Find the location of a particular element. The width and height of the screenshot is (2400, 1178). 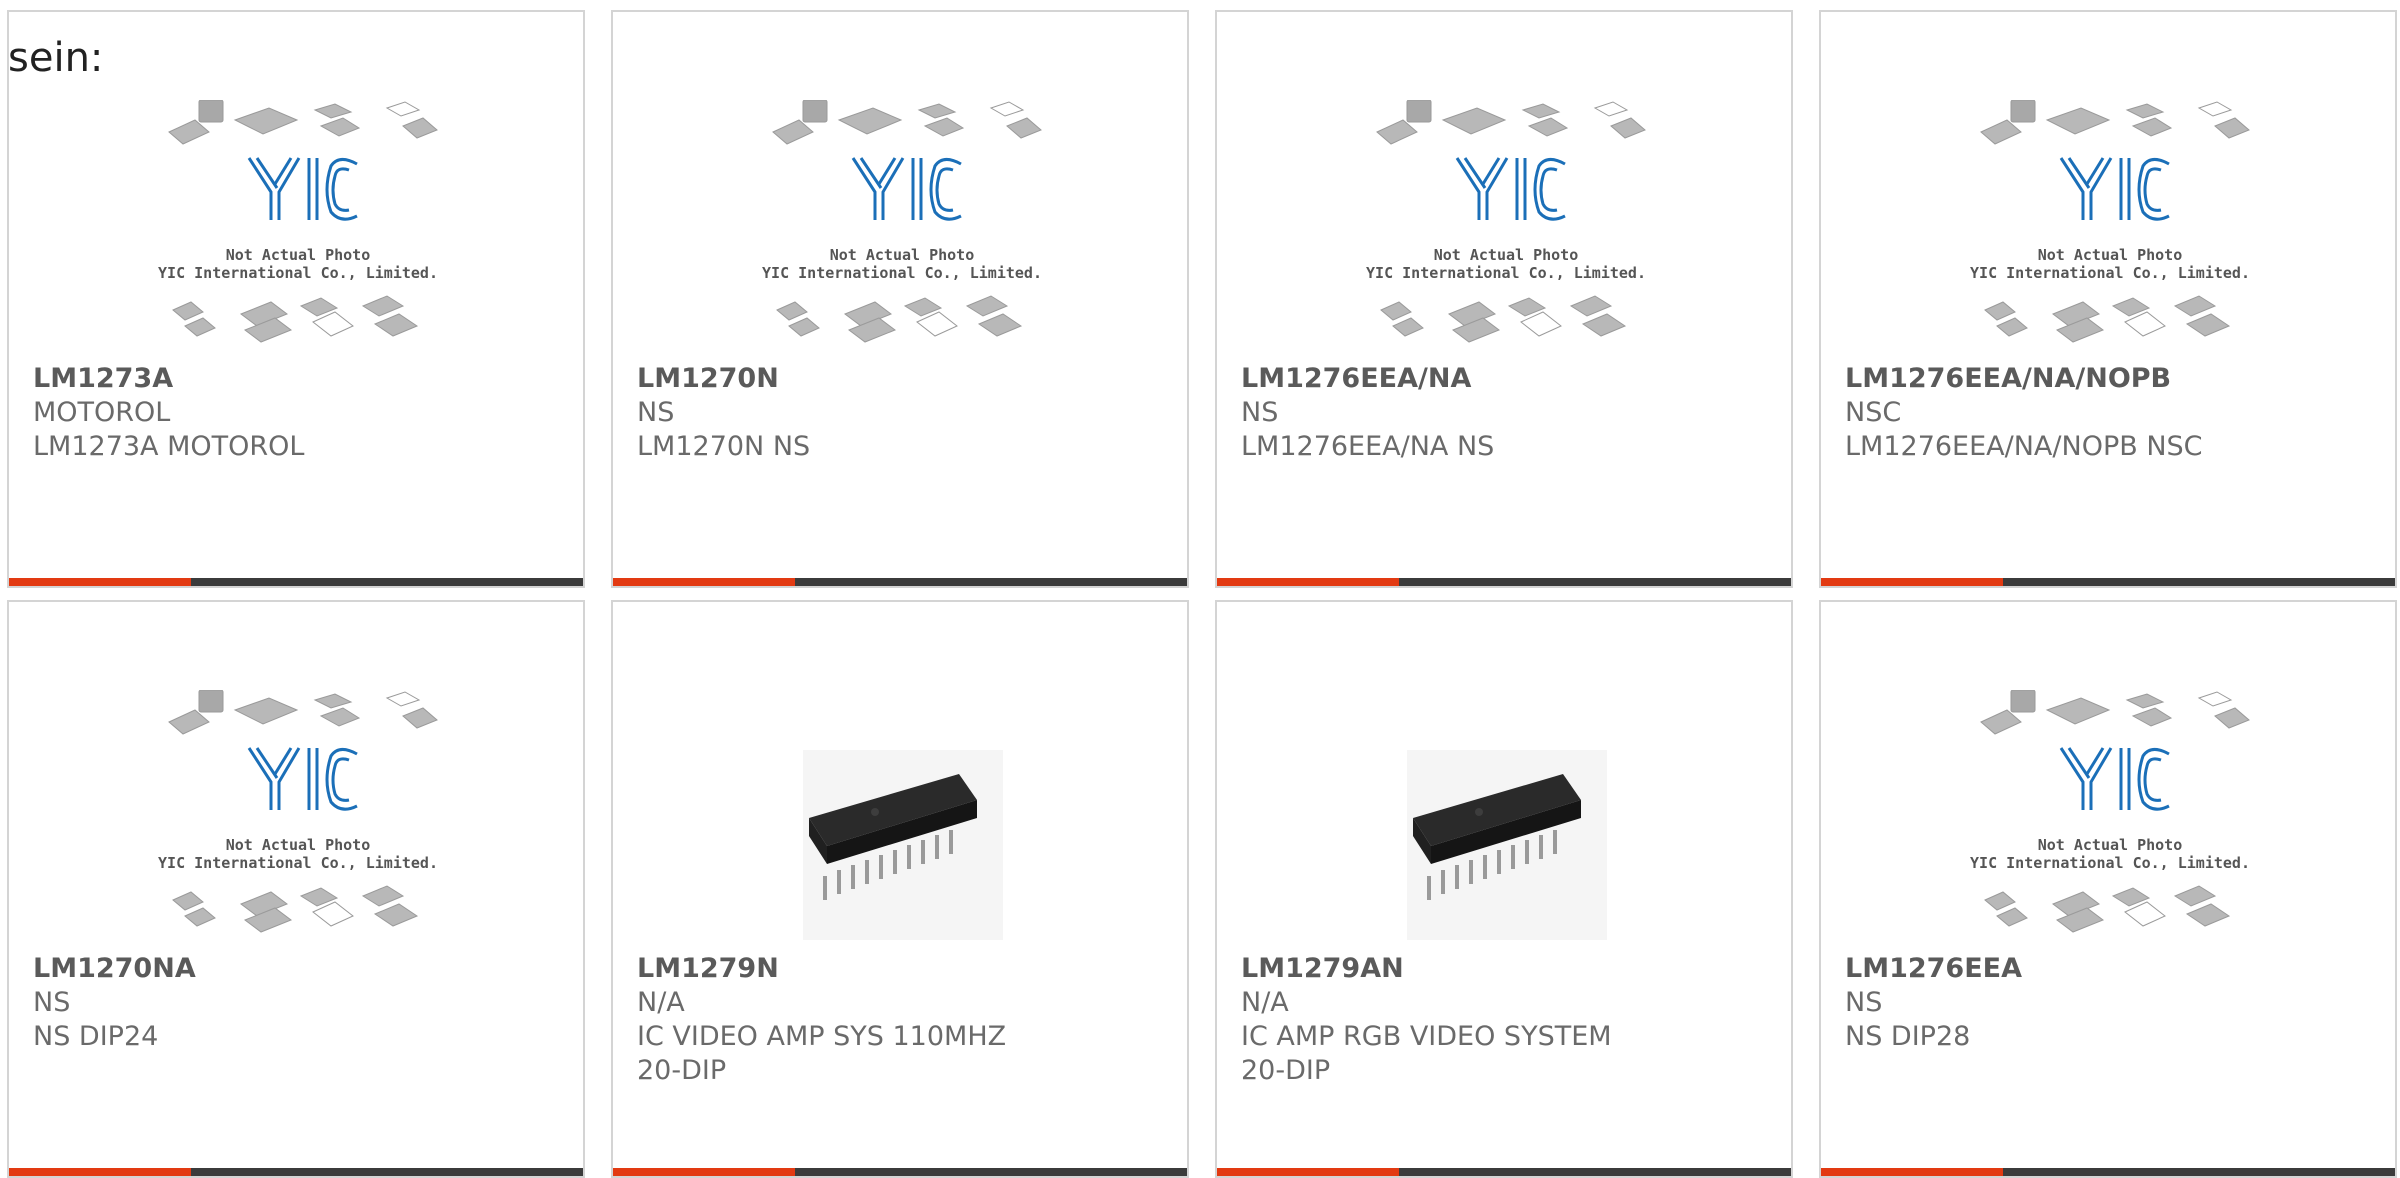

product-description: NS DIP24 is located at coordinates (96, 1036).